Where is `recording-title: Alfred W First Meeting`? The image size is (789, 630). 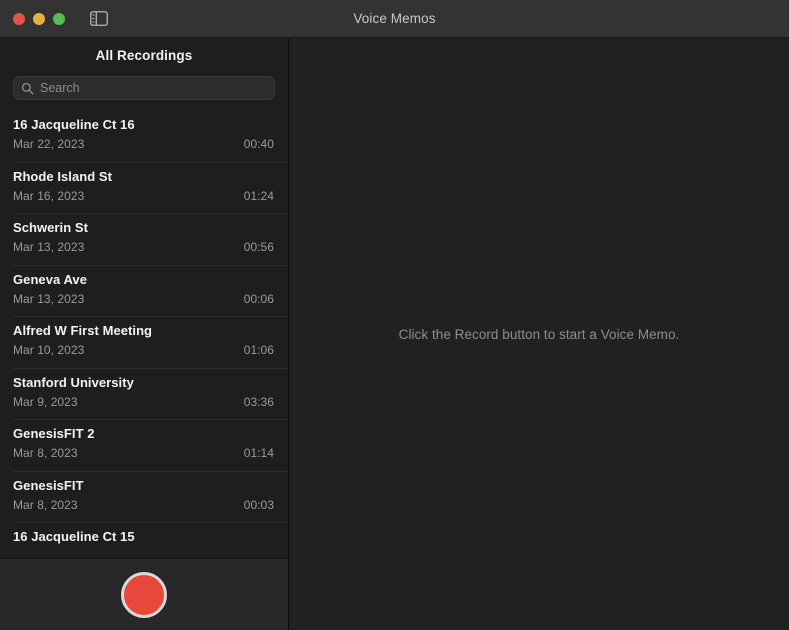 recording-title: Alfred W First Meeting is located at coordinates (83, 330).